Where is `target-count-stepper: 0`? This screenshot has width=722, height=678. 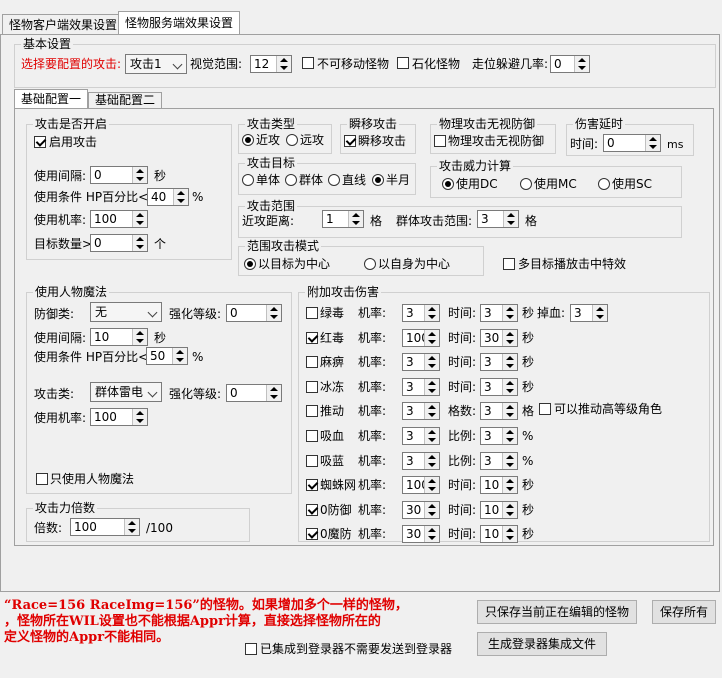 target-count-stepper: 0 is located at coordinates (119, 243).